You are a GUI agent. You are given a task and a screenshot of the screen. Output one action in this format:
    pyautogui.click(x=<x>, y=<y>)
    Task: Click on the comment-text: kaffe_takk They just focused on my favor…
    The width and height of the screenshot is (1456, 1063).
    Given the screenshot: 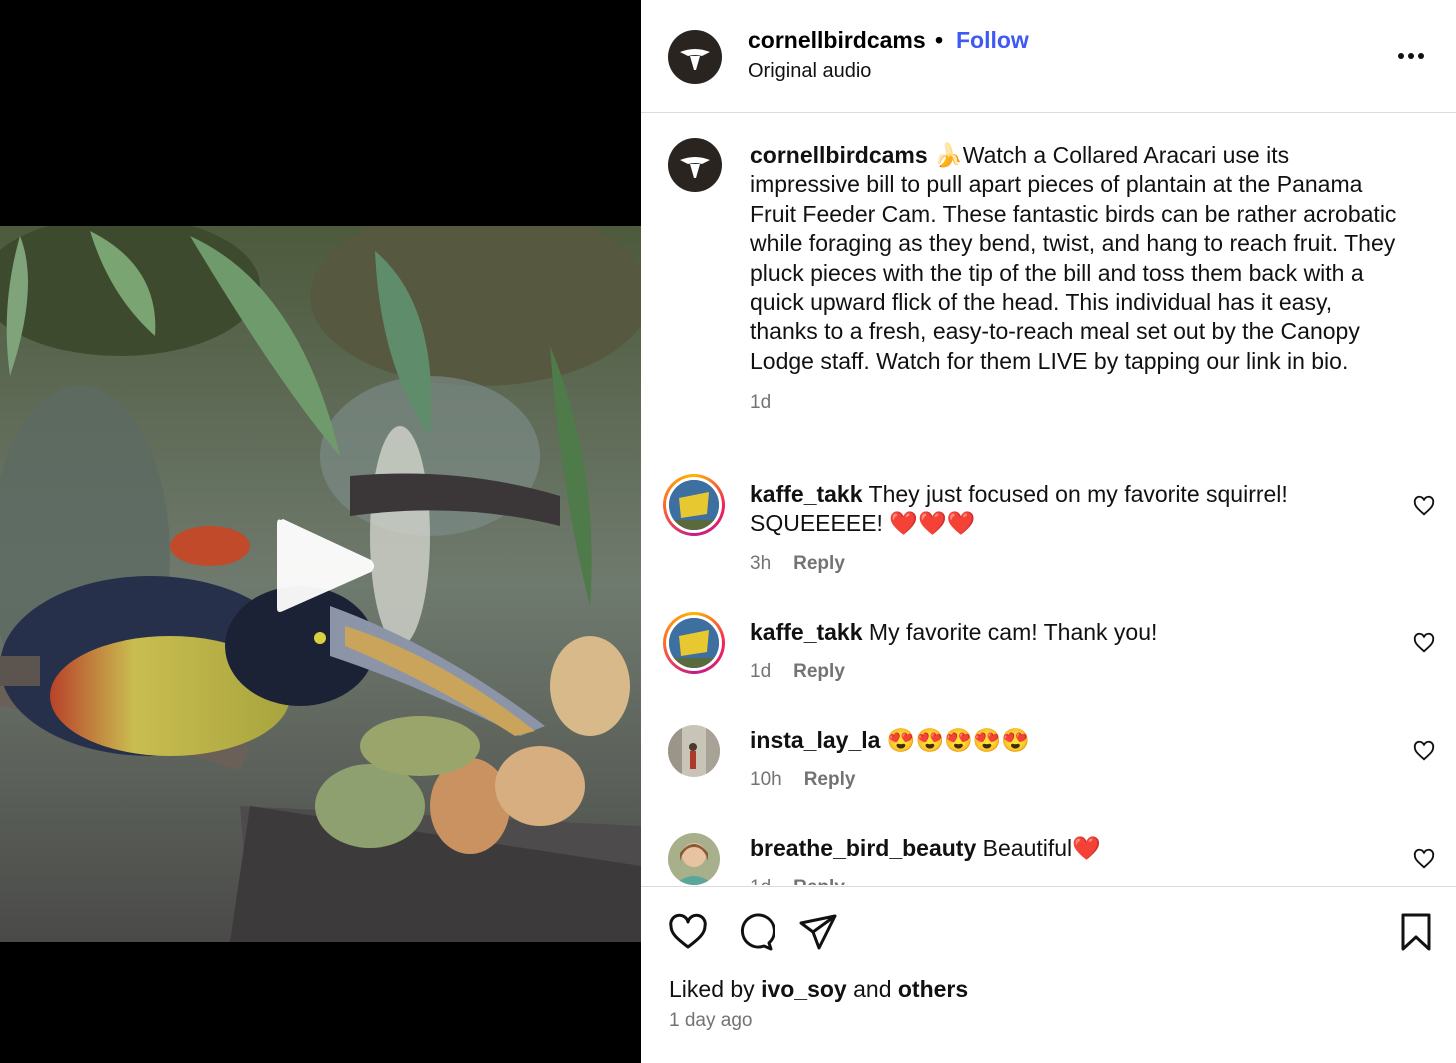 What is the action you would take?
    pyautogui.click(x=1019, y=509)
    